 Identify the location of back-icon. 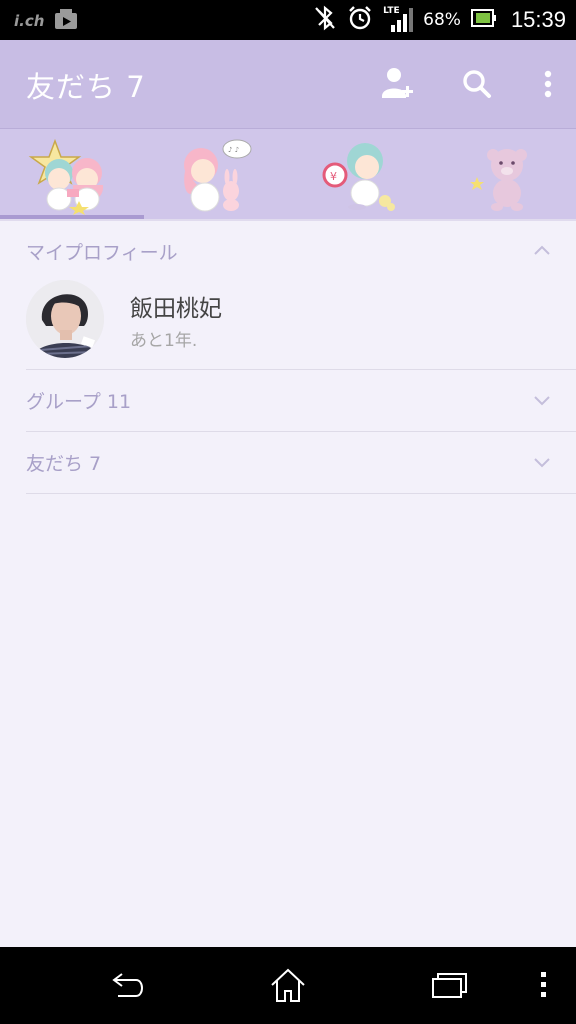
(127, 985).